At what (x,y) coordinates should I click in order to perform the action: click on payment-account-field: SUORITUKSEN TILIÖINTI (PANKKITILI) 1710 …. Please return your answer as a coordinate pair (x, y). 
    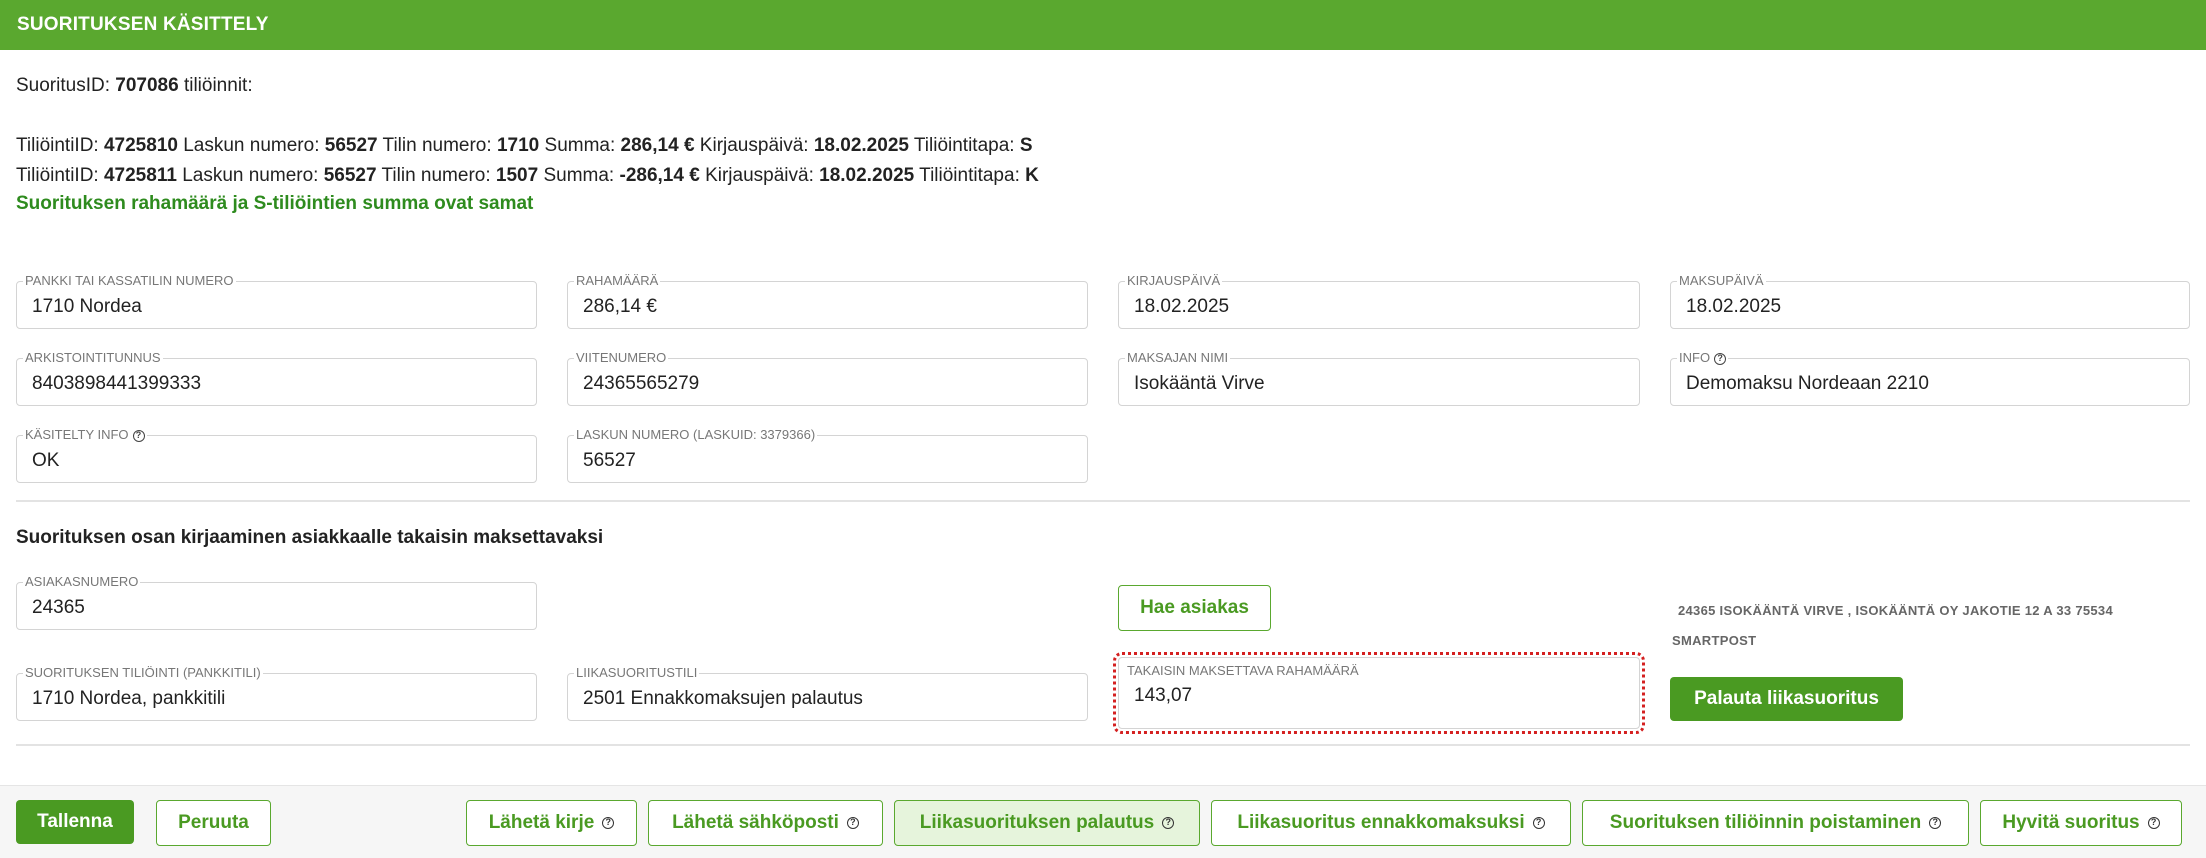
    Looking at the image, I should click on (276, 693).